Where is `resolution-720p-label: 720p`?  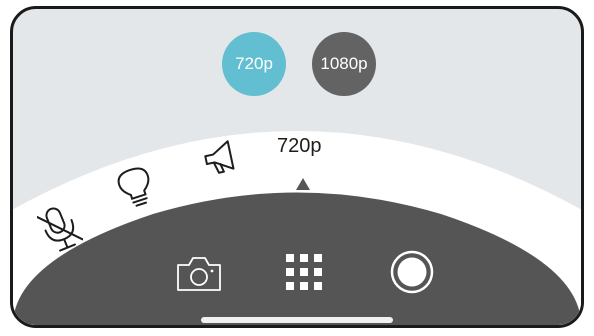
resolution-720p-label: 720p is located at coordinates (254, 63).